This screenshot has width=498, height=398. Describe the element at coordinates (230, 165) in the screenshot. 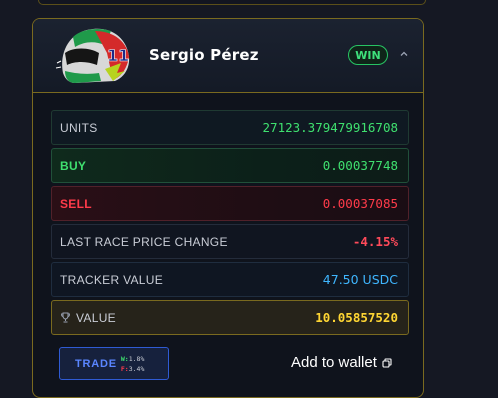

I see `buy-row: BUY 0.00037748` at that location.